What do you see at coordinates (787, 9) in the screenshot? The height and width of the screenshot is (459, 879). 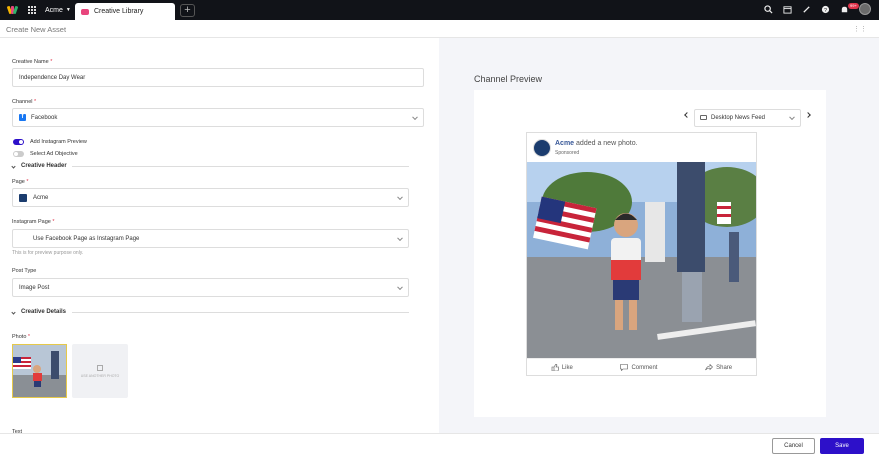 I see `calendar-icon` at bounding box center [787, 9].